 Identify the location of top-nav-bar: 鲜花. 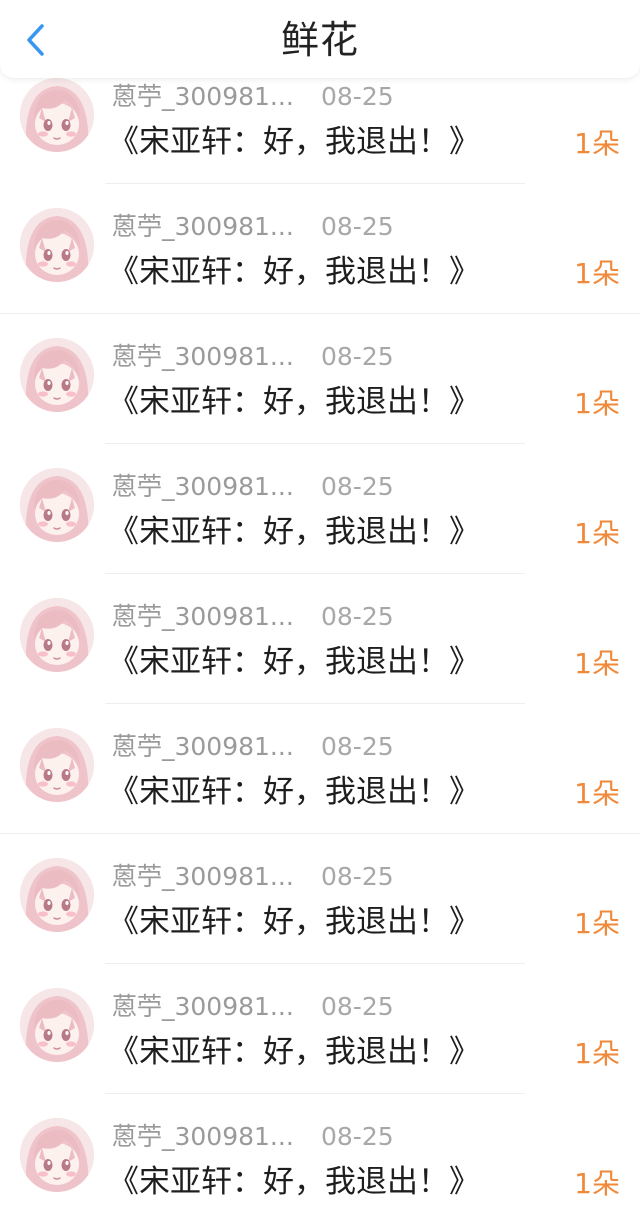
(320, 39).